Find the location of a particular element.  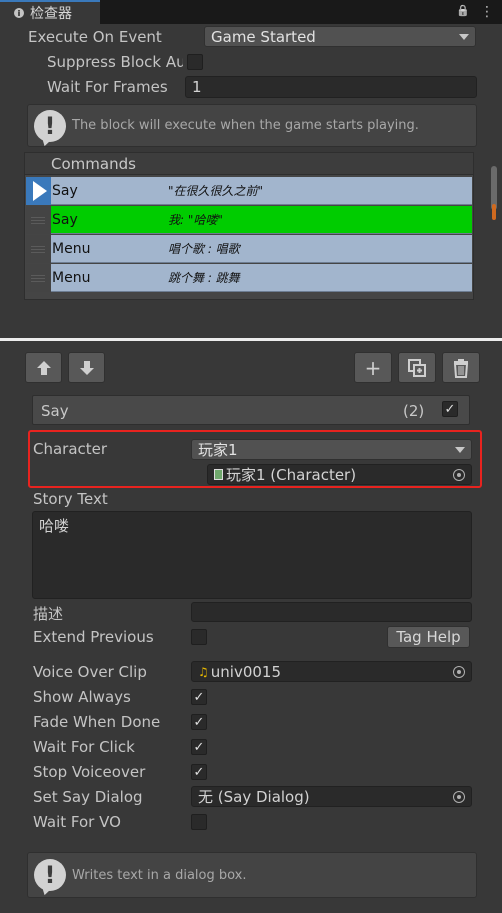

voice-over-clip-field: ♫ univ0015 is located at coordinates (331, 671).